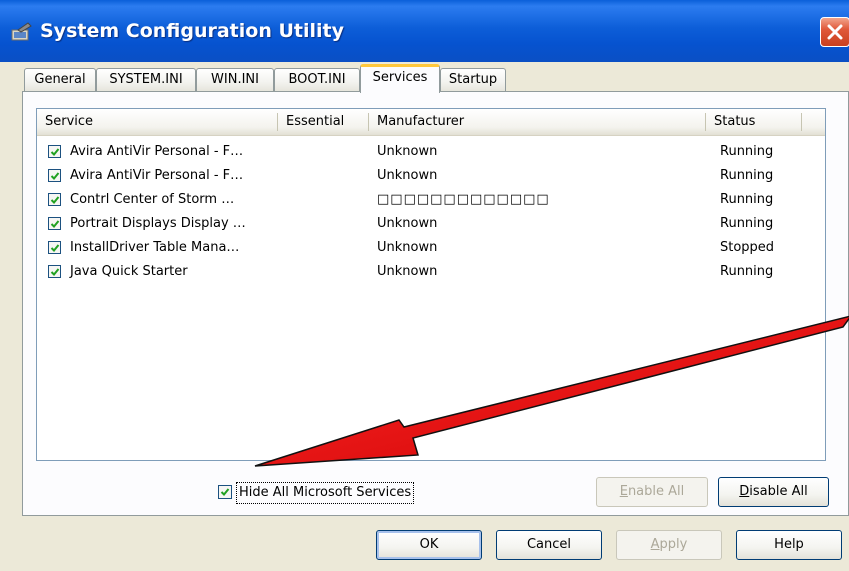  I want to click on enable-all-label: nable All, so click(656, 491).